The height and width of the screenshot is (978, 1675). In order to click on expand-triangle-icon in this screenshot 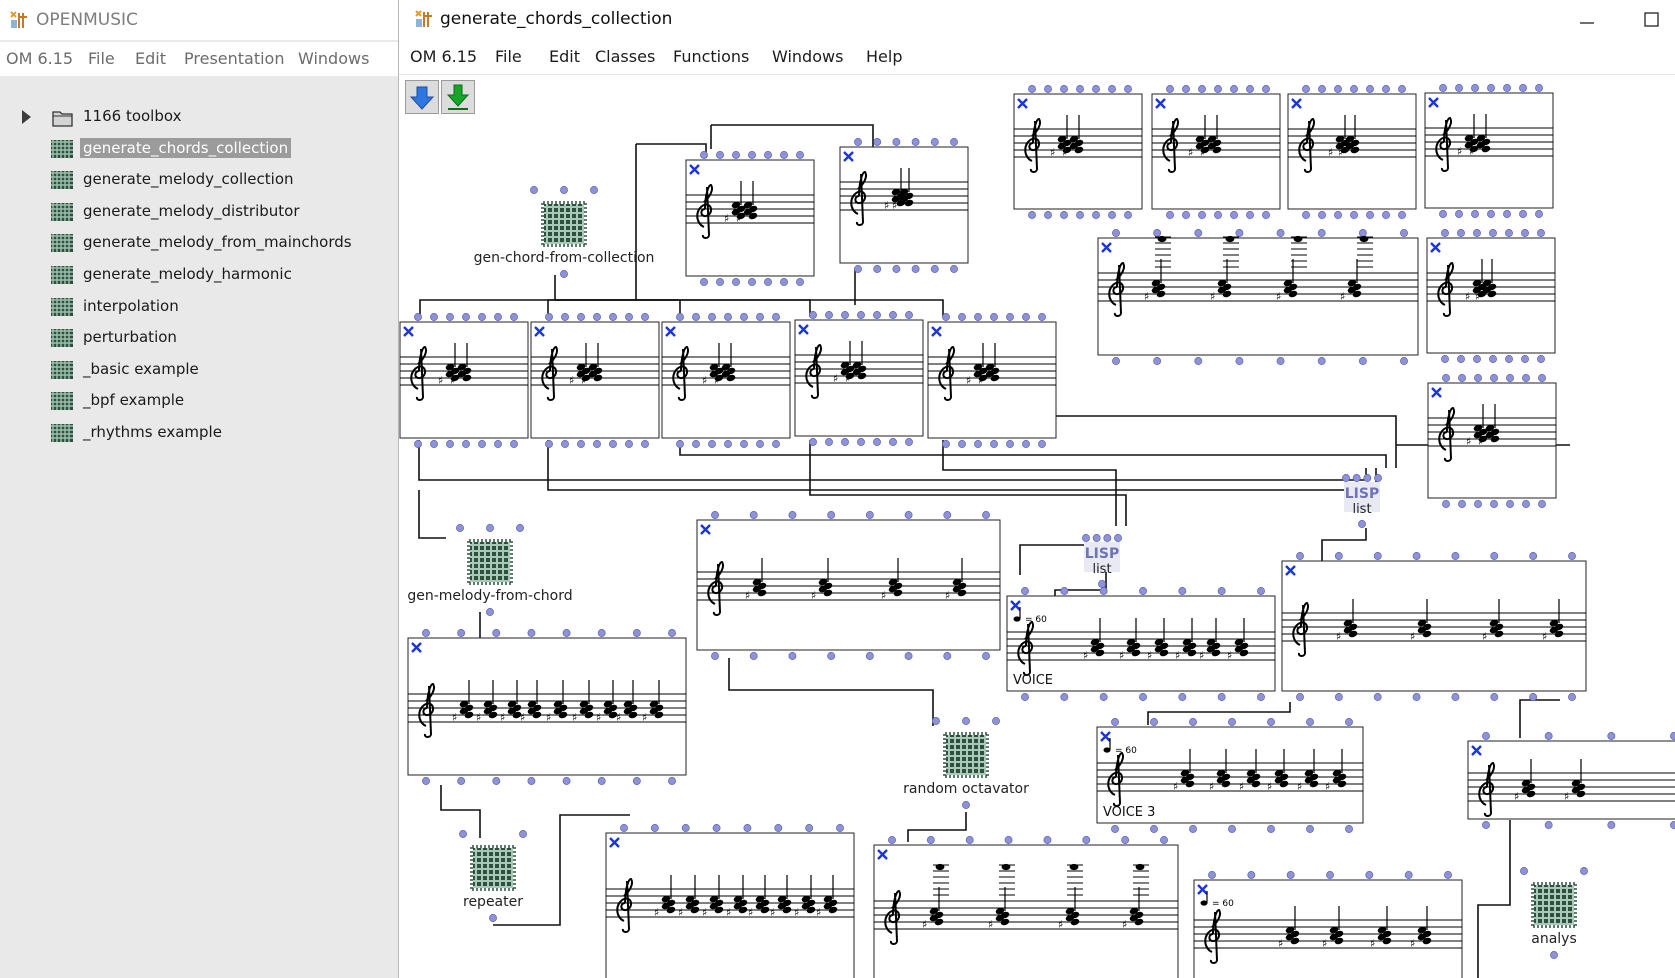, I will do `click(26, 117)`.